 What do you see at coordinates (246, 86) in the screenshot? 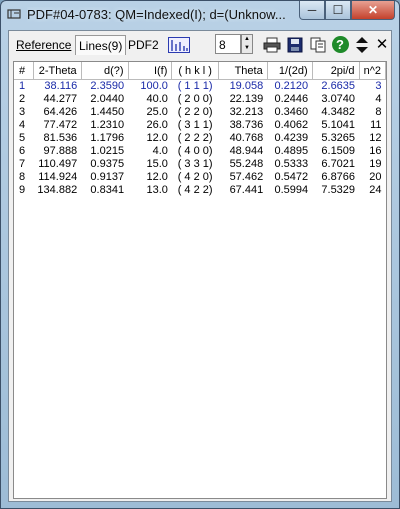
I see `theta-cell: 19.058` at bounding box center [246, 86].